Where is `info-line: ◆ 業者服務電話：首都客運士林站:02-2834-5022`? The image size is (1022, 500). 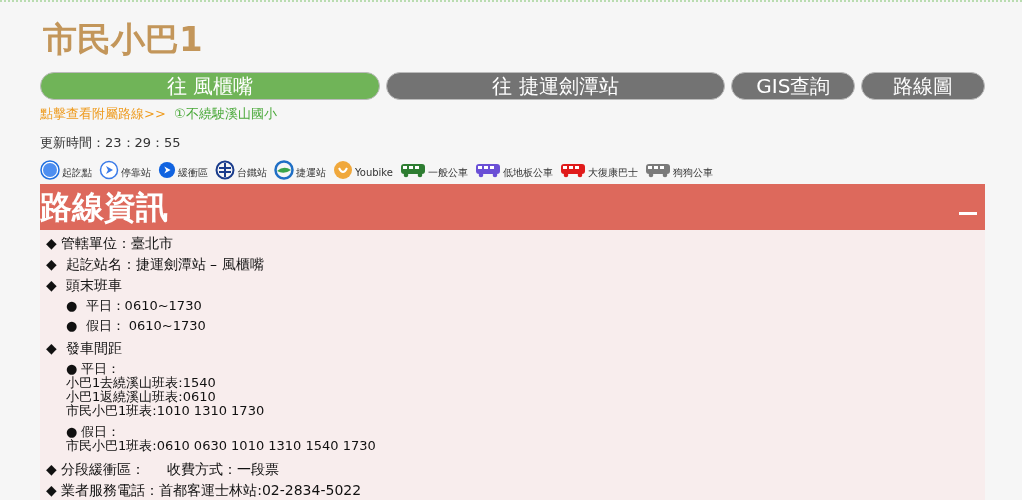
info-line: ◆ 業者服務電話：首都客運士林站:02-2834-5022 is located at coordinates (204, 490).